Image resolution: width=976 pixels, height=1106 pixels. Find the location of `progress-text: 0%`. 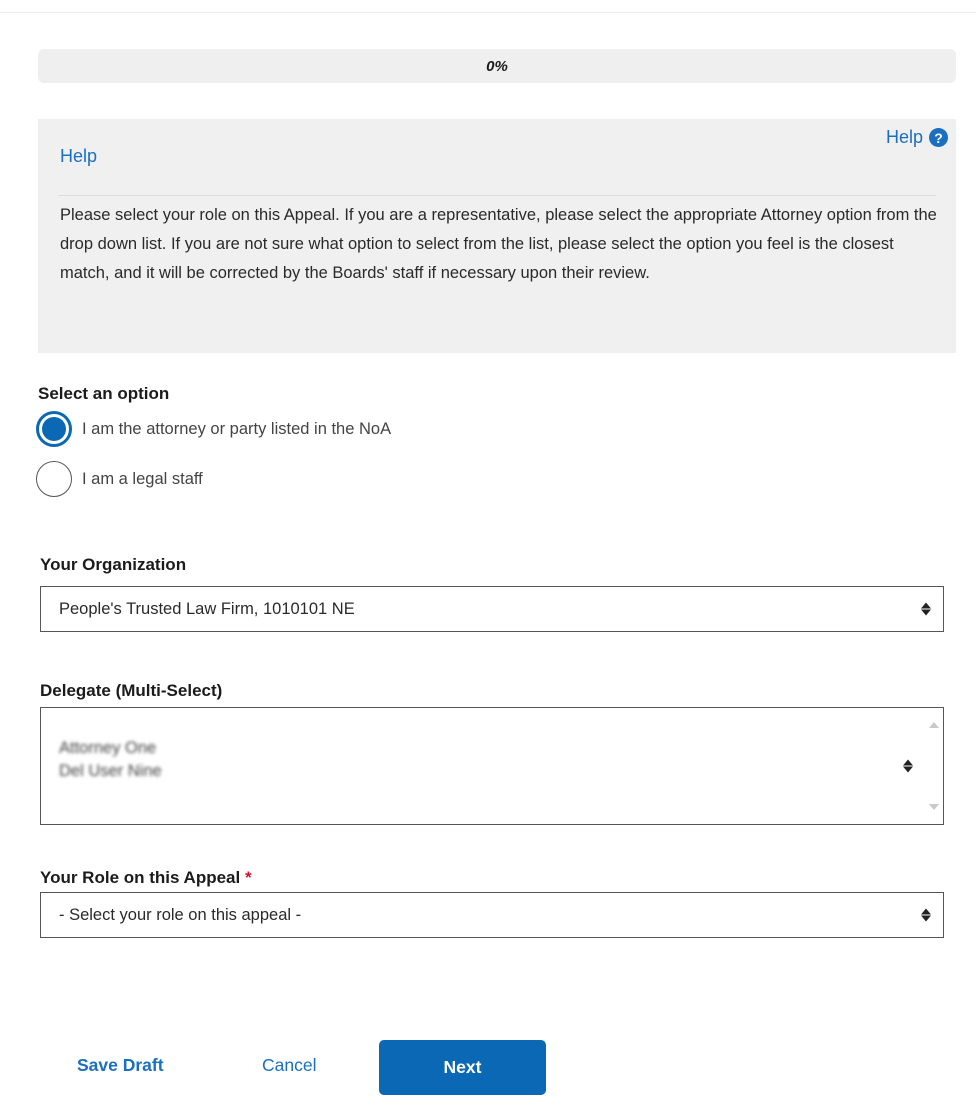

progress-text: 0% is located at coordinates (497, 66).